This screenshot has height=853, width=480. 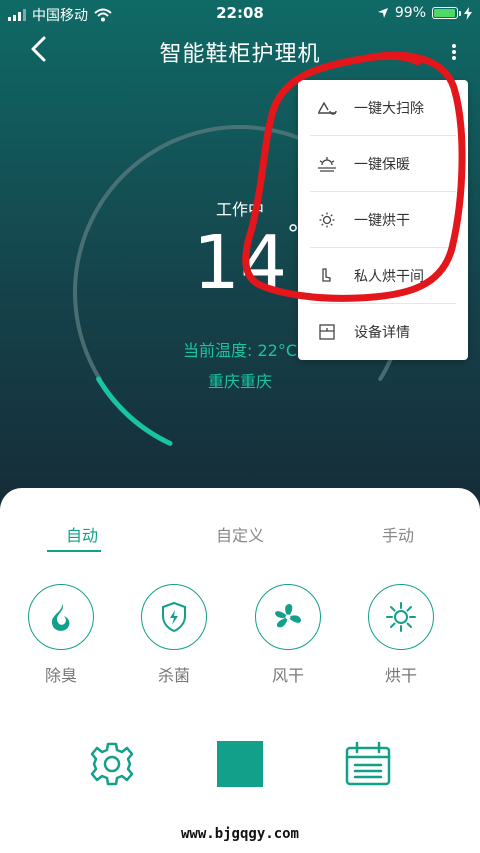 I want to click on tab-manual: 手动, so click(x=398, y=534).